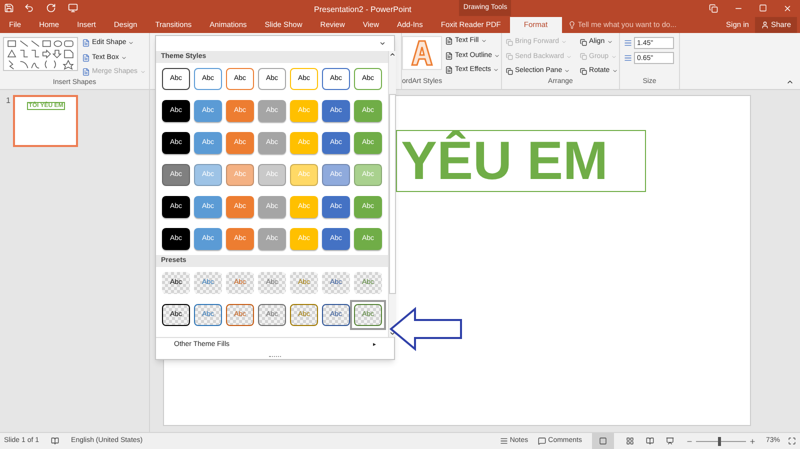  I want to click on wordart-style-preview, so click(422, 53).